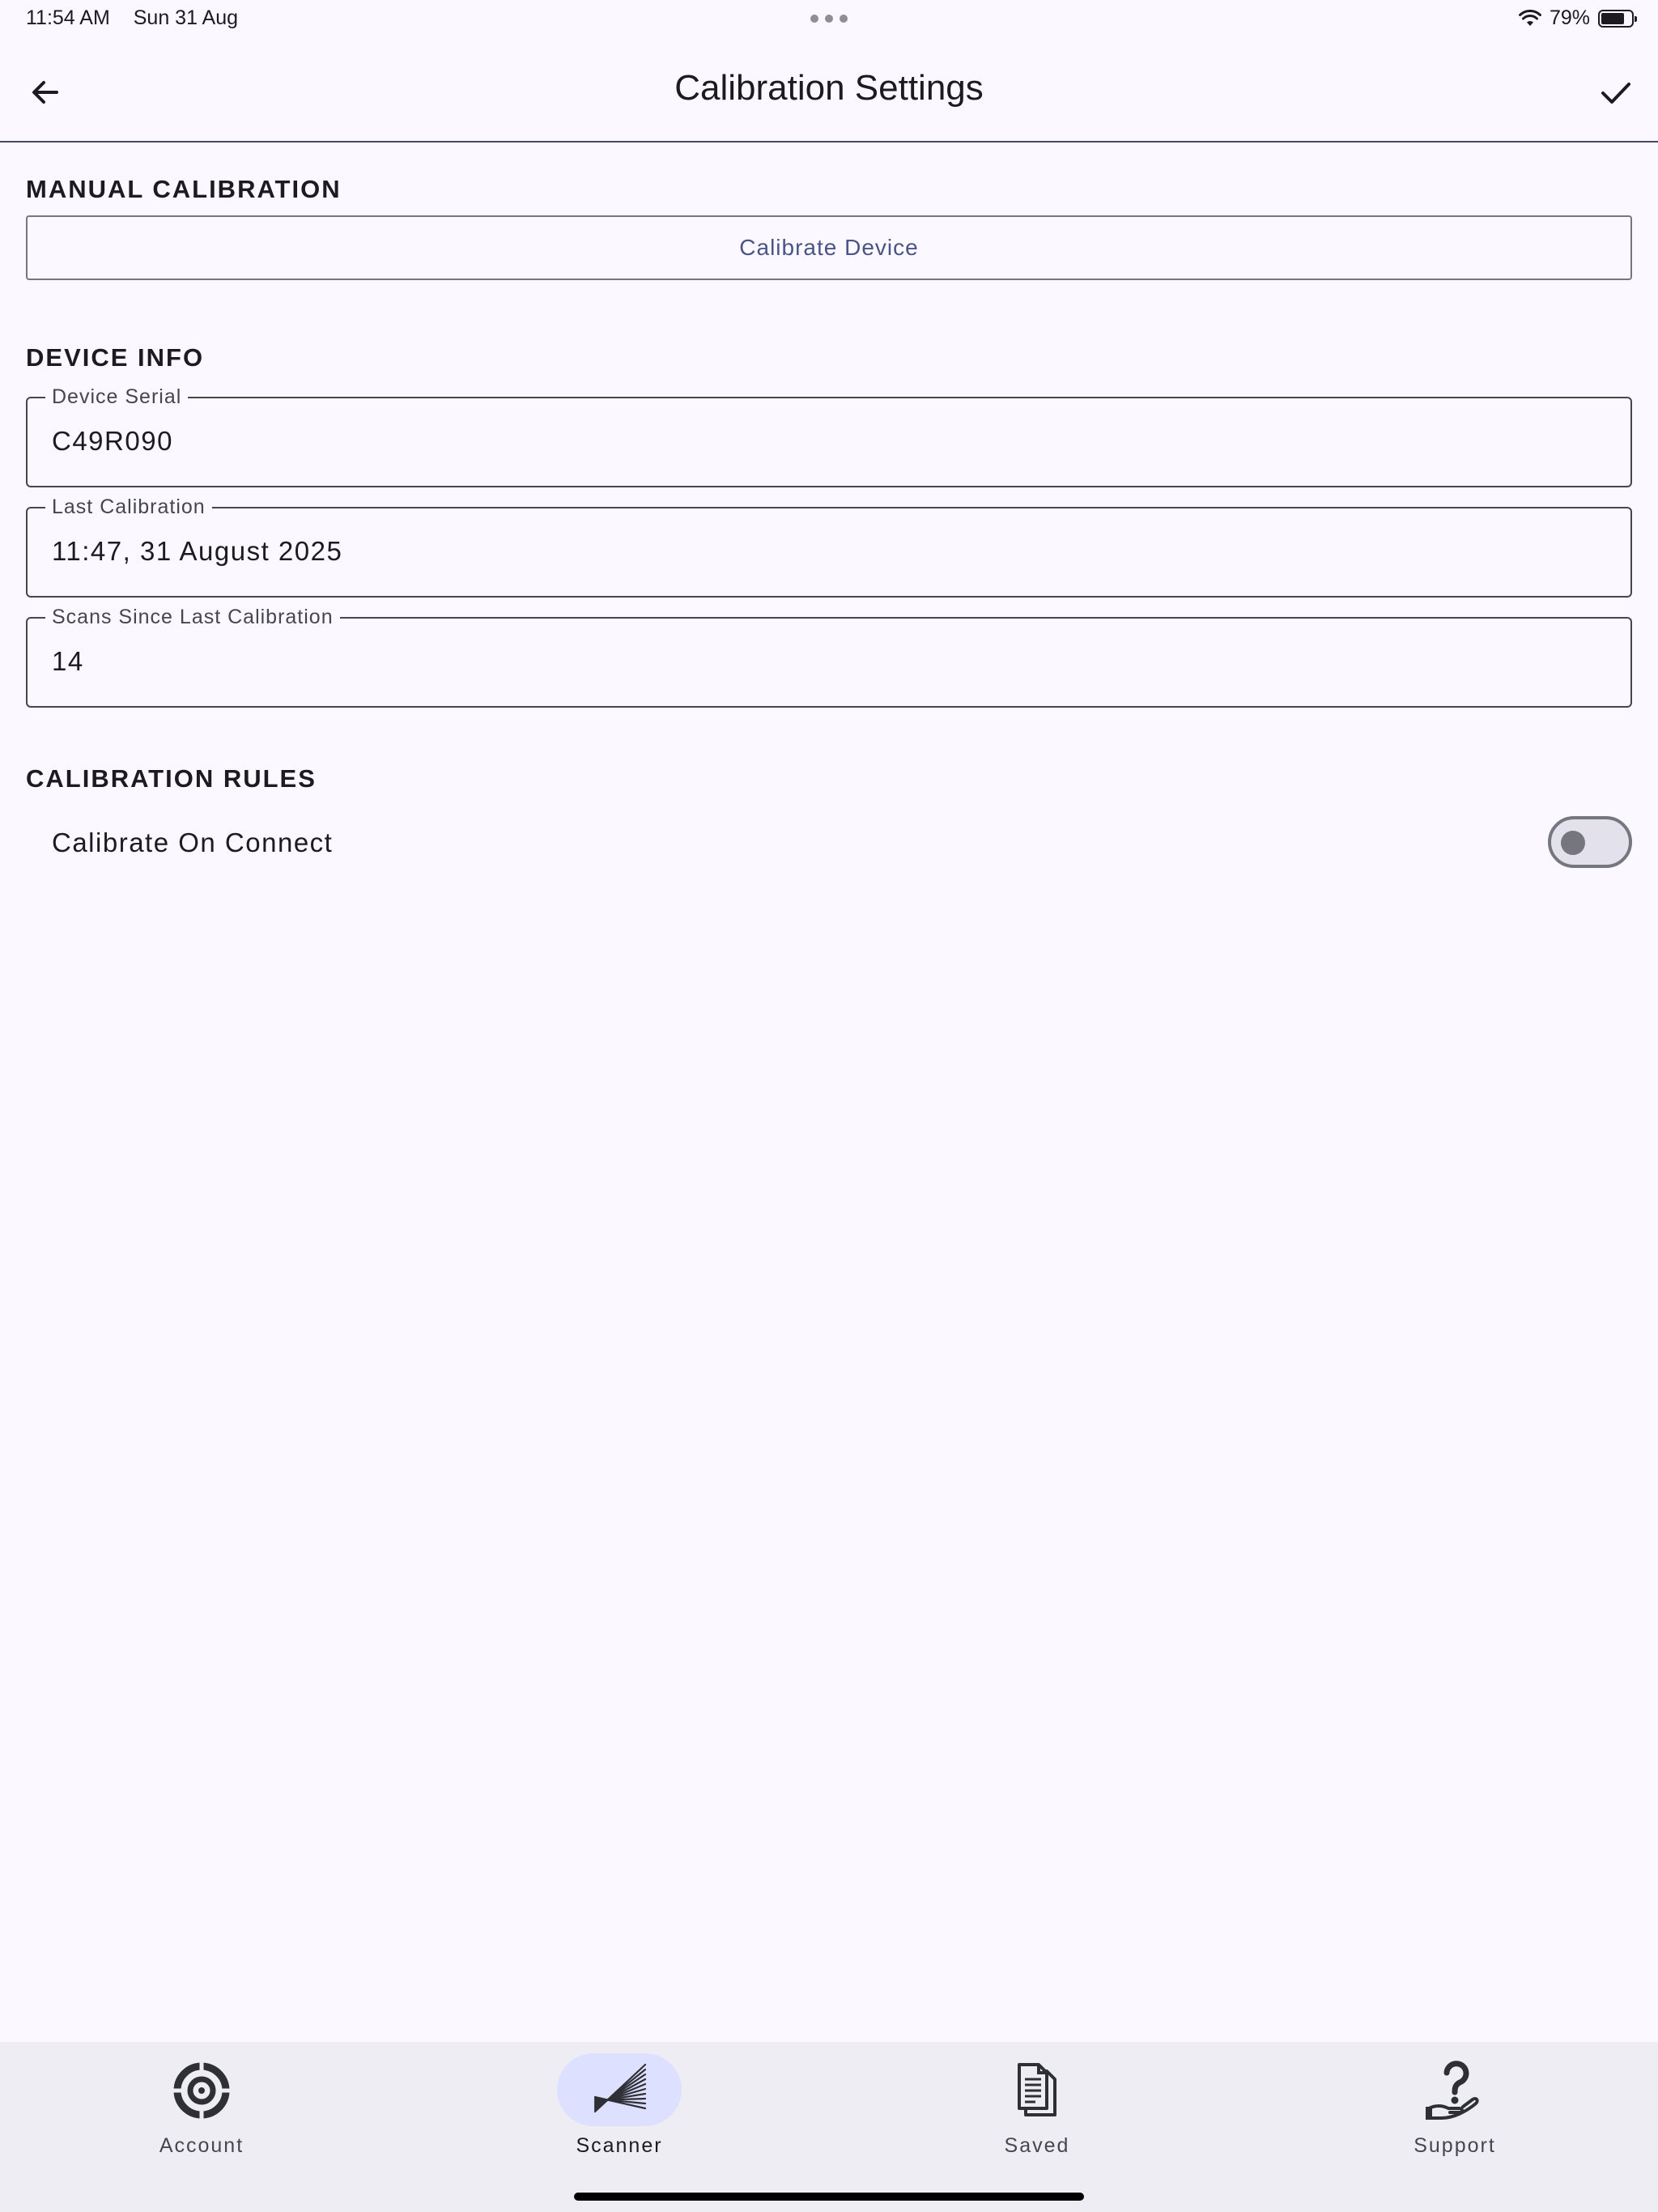  What do you see at coordinates (1452, 2090) in the screenshot?
I see `help-hand-icon` at bounding box center [1452, 2090].